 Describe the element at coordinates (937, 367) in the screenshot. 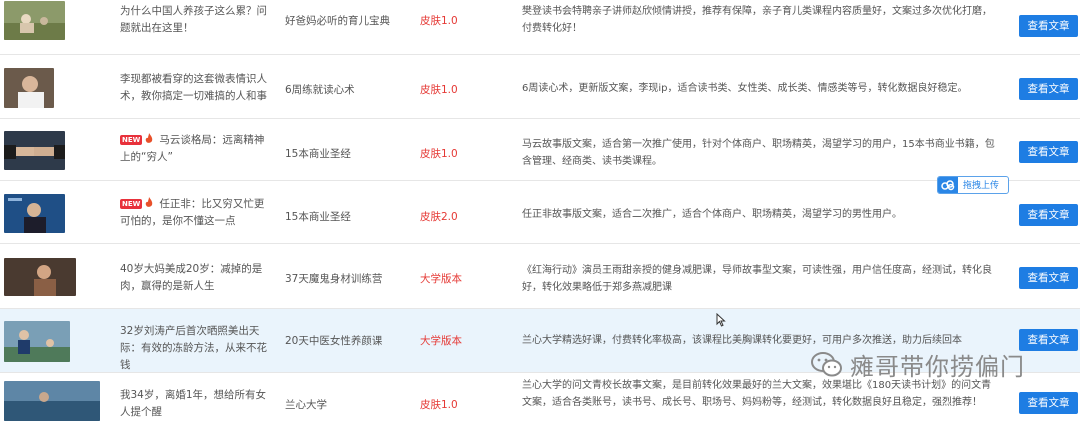

I see `watermark-text: 瘫哥带你捞偏门` at that location.